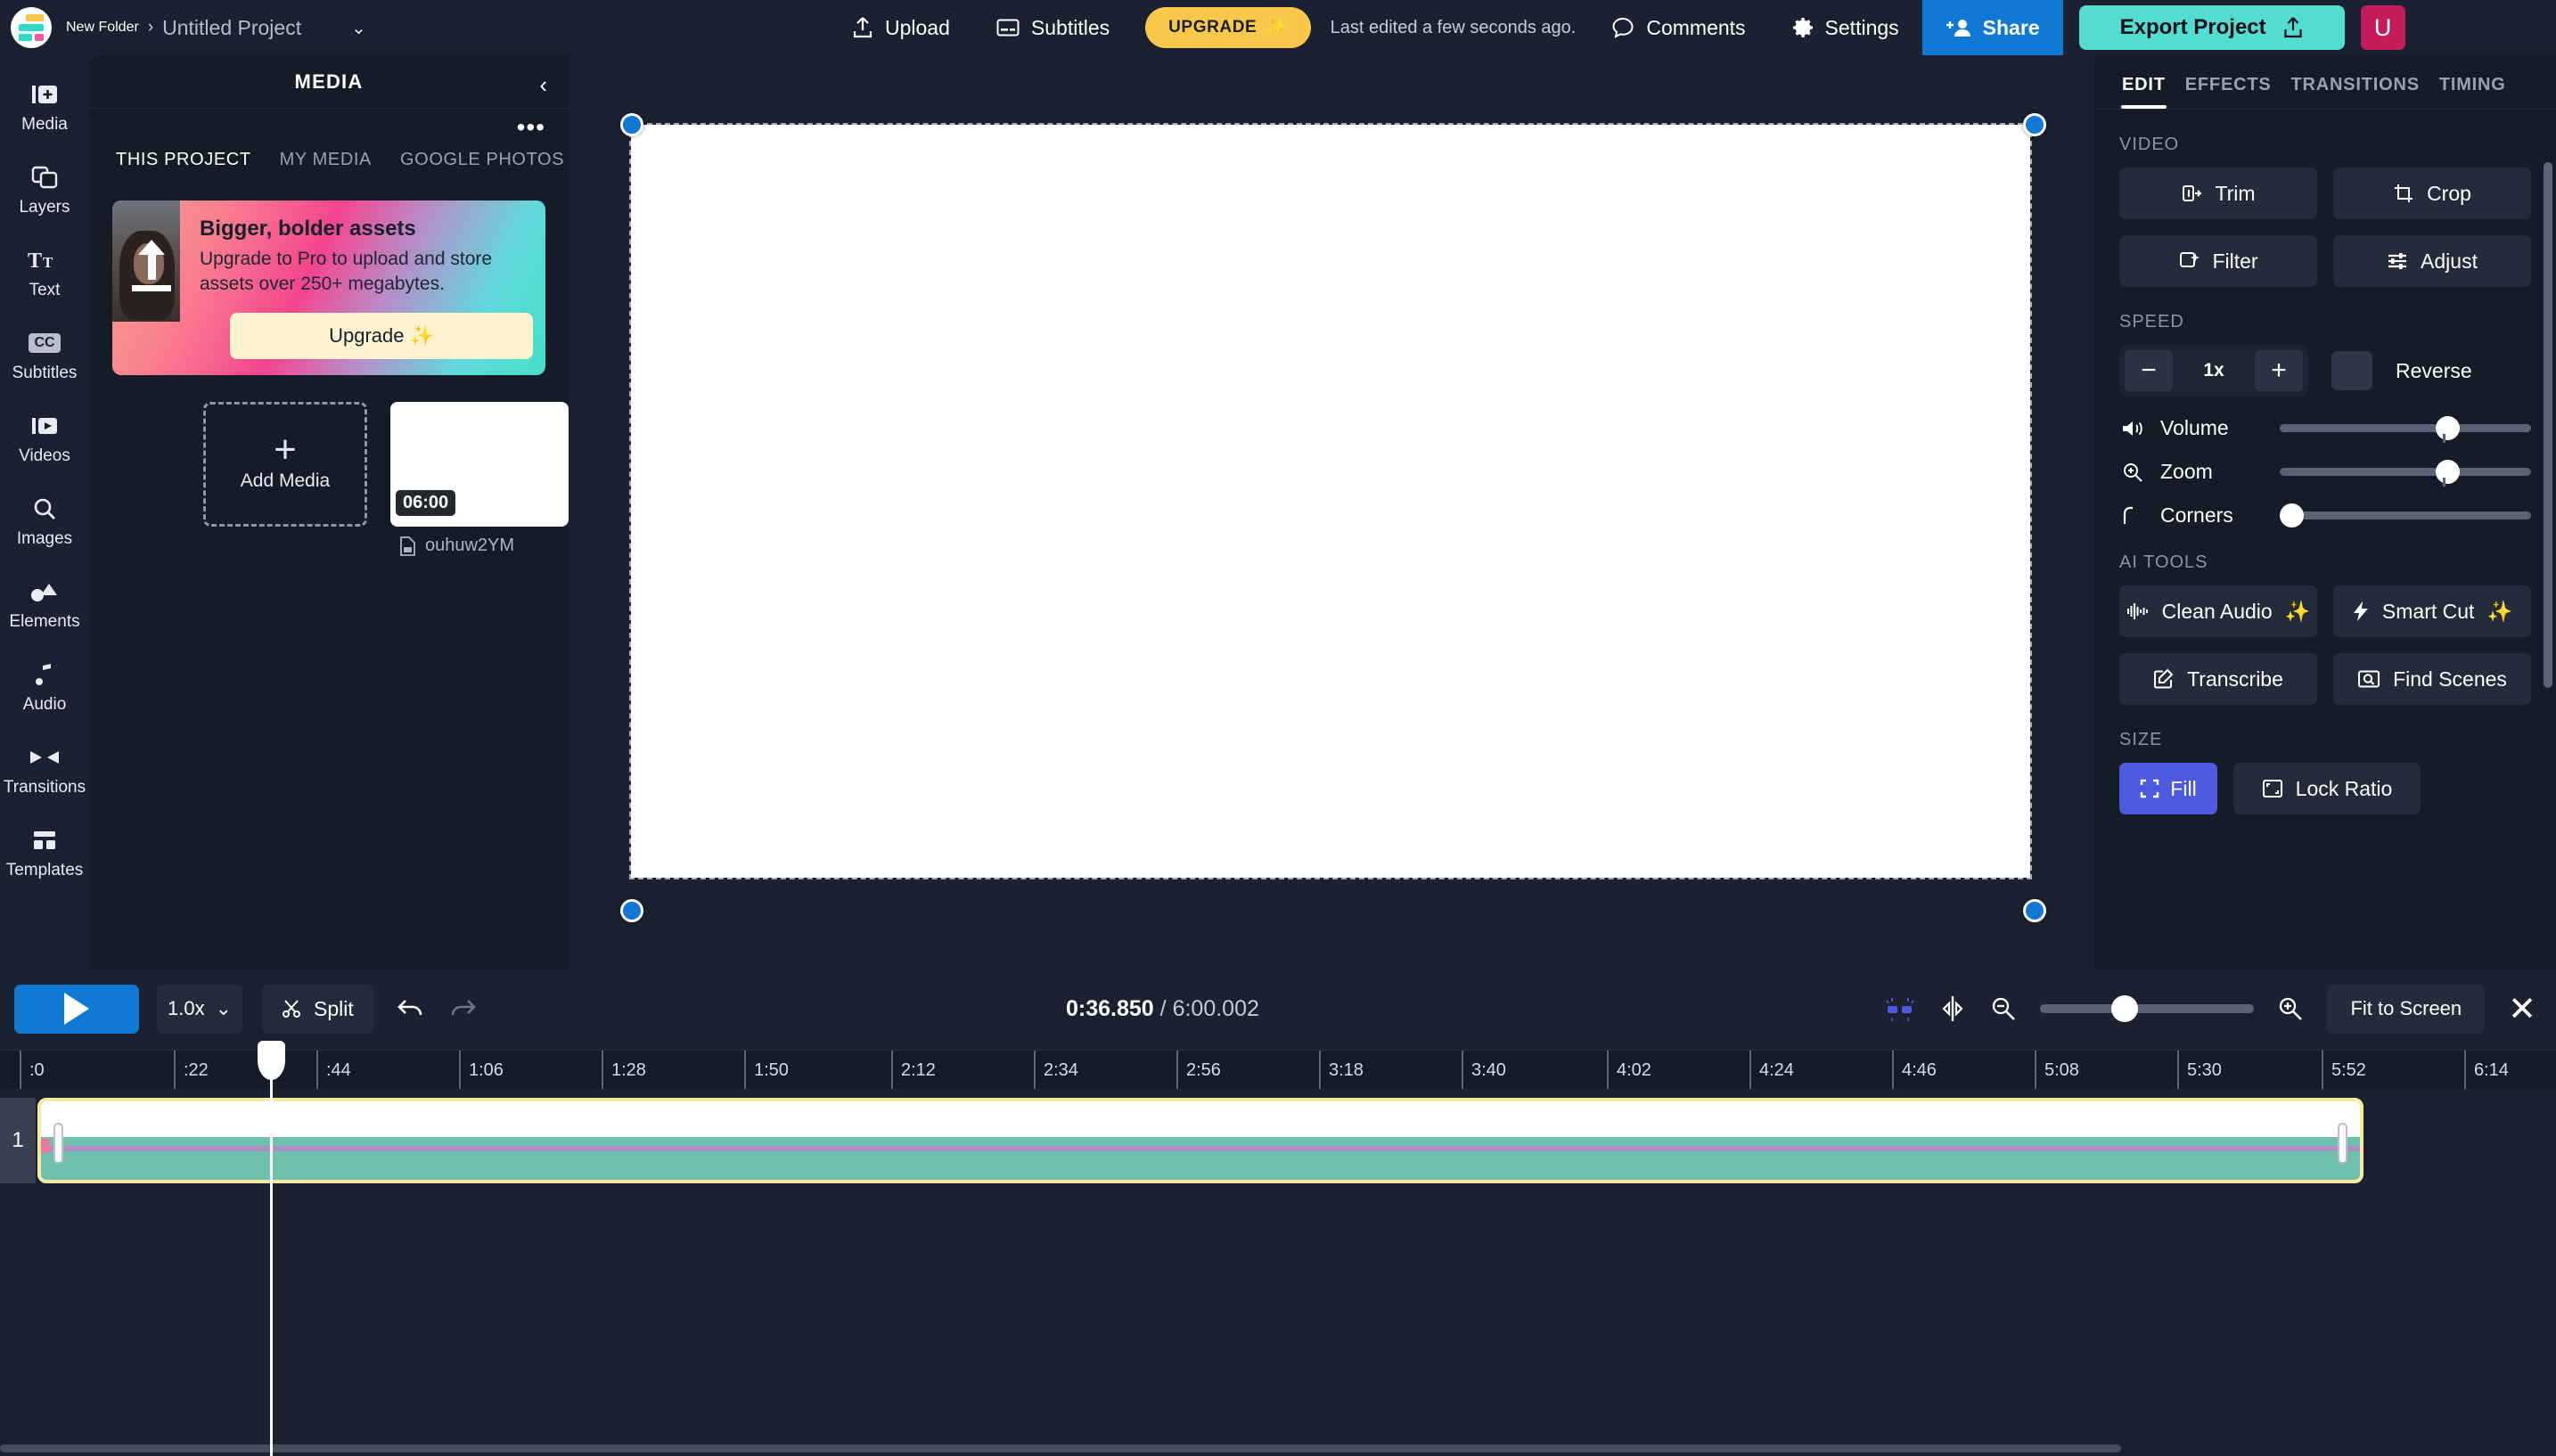 This screenshot has height=1456, width=2556. Describe the element at coordinates (479, 465) in the screenshot. I see `media-thumbnail: 06:00` at that location.